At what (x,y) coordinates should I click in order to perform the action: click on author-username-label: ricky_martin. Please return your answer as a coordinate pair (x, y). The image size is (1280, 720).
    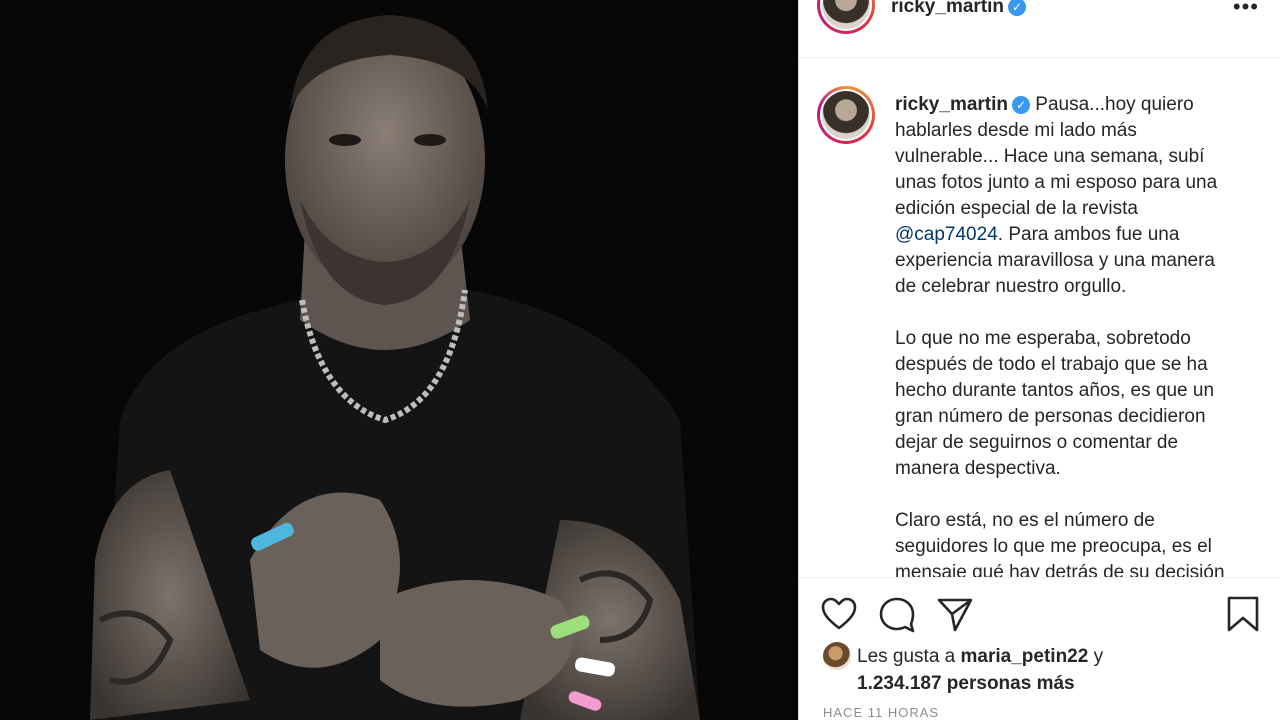
    Looking at the image, I should click on (947, 8).